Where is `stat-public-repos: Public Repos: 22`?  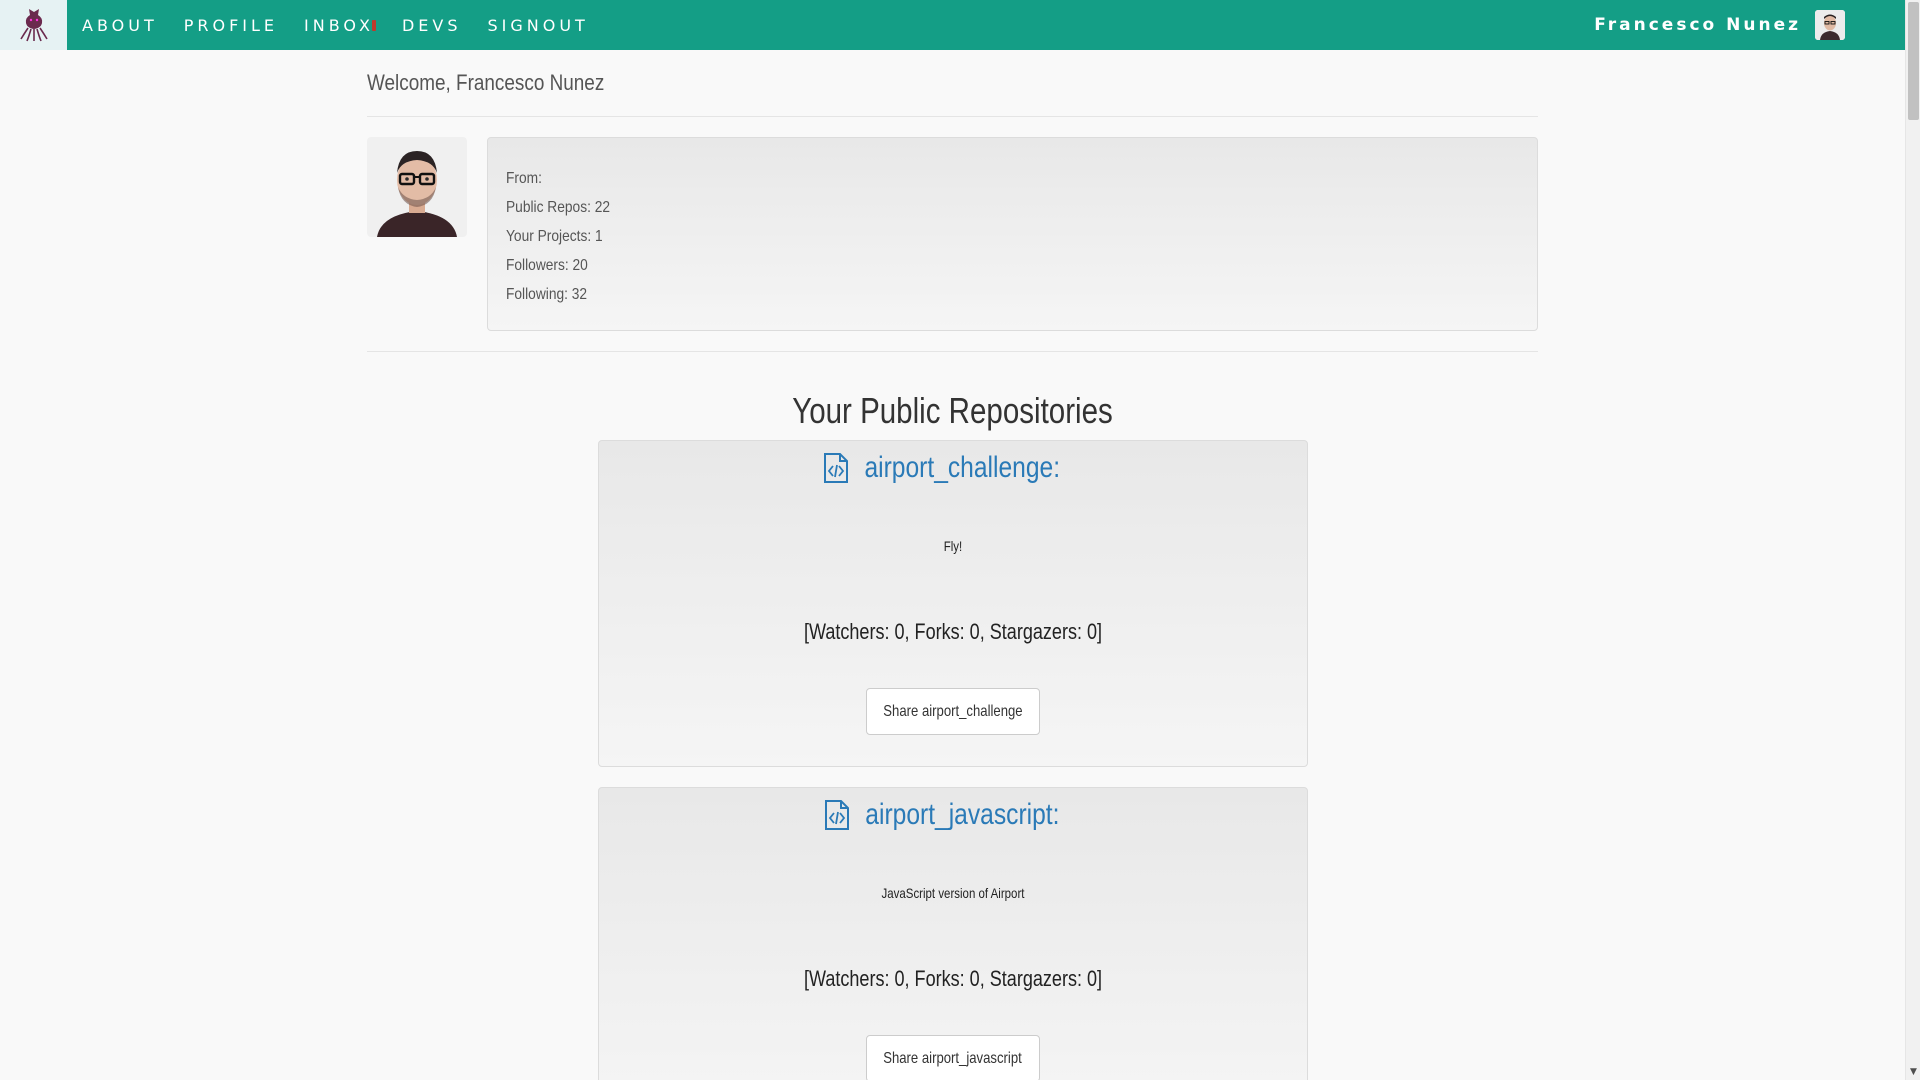
stat-public-repos: Public Repos: 22 is located at coordinates (558, 207).